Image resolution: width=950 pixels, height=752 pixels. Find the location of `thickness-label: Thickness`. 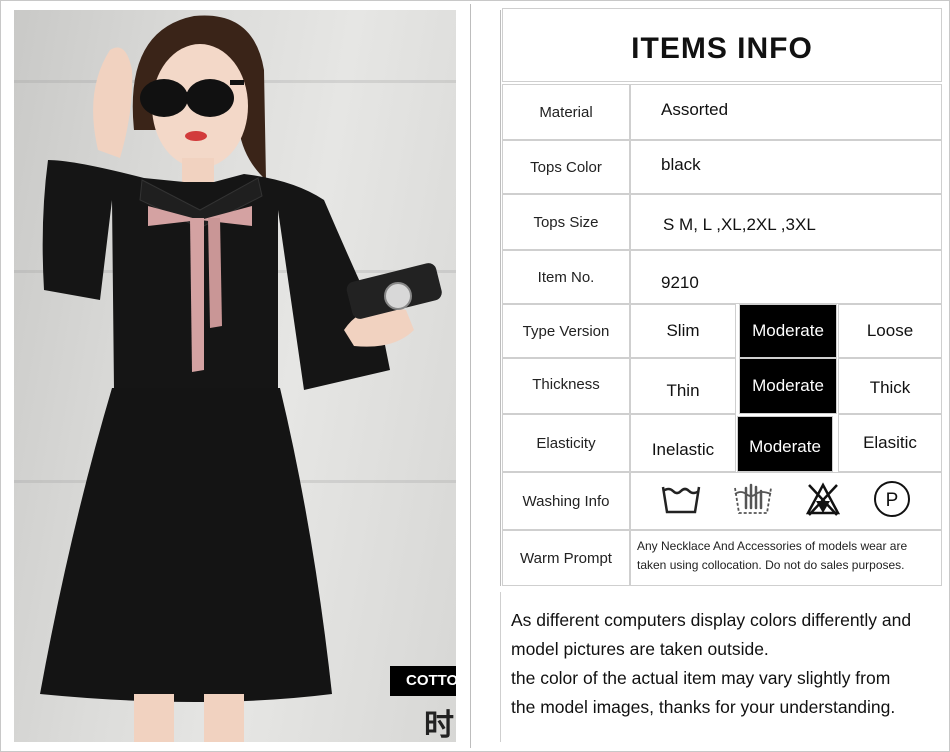

thickness-label: Thickness is located at coordinates (566, 386).